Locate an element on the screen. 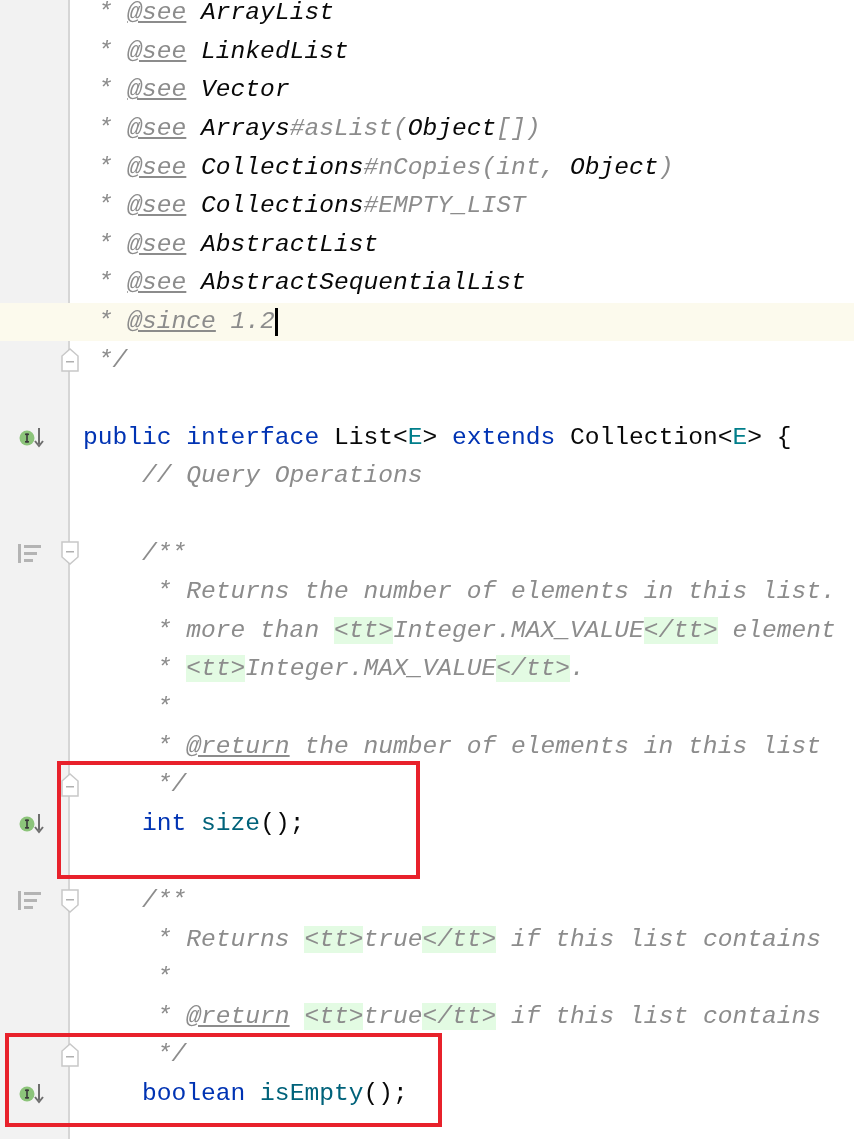  code-line: * @since 1.2 is located at coordinates (185, 322).